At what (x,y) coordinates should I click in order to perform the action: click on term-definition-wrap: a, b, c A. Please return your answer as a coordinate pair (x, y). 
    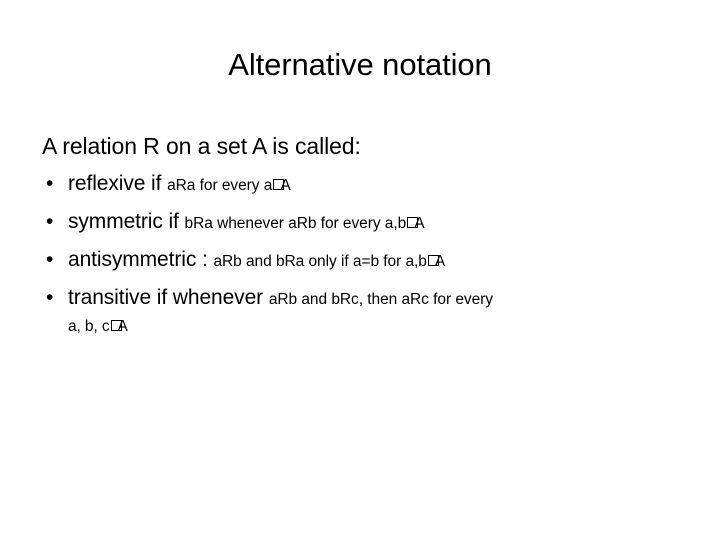
    Looking at the image, I should click on (380, 327).